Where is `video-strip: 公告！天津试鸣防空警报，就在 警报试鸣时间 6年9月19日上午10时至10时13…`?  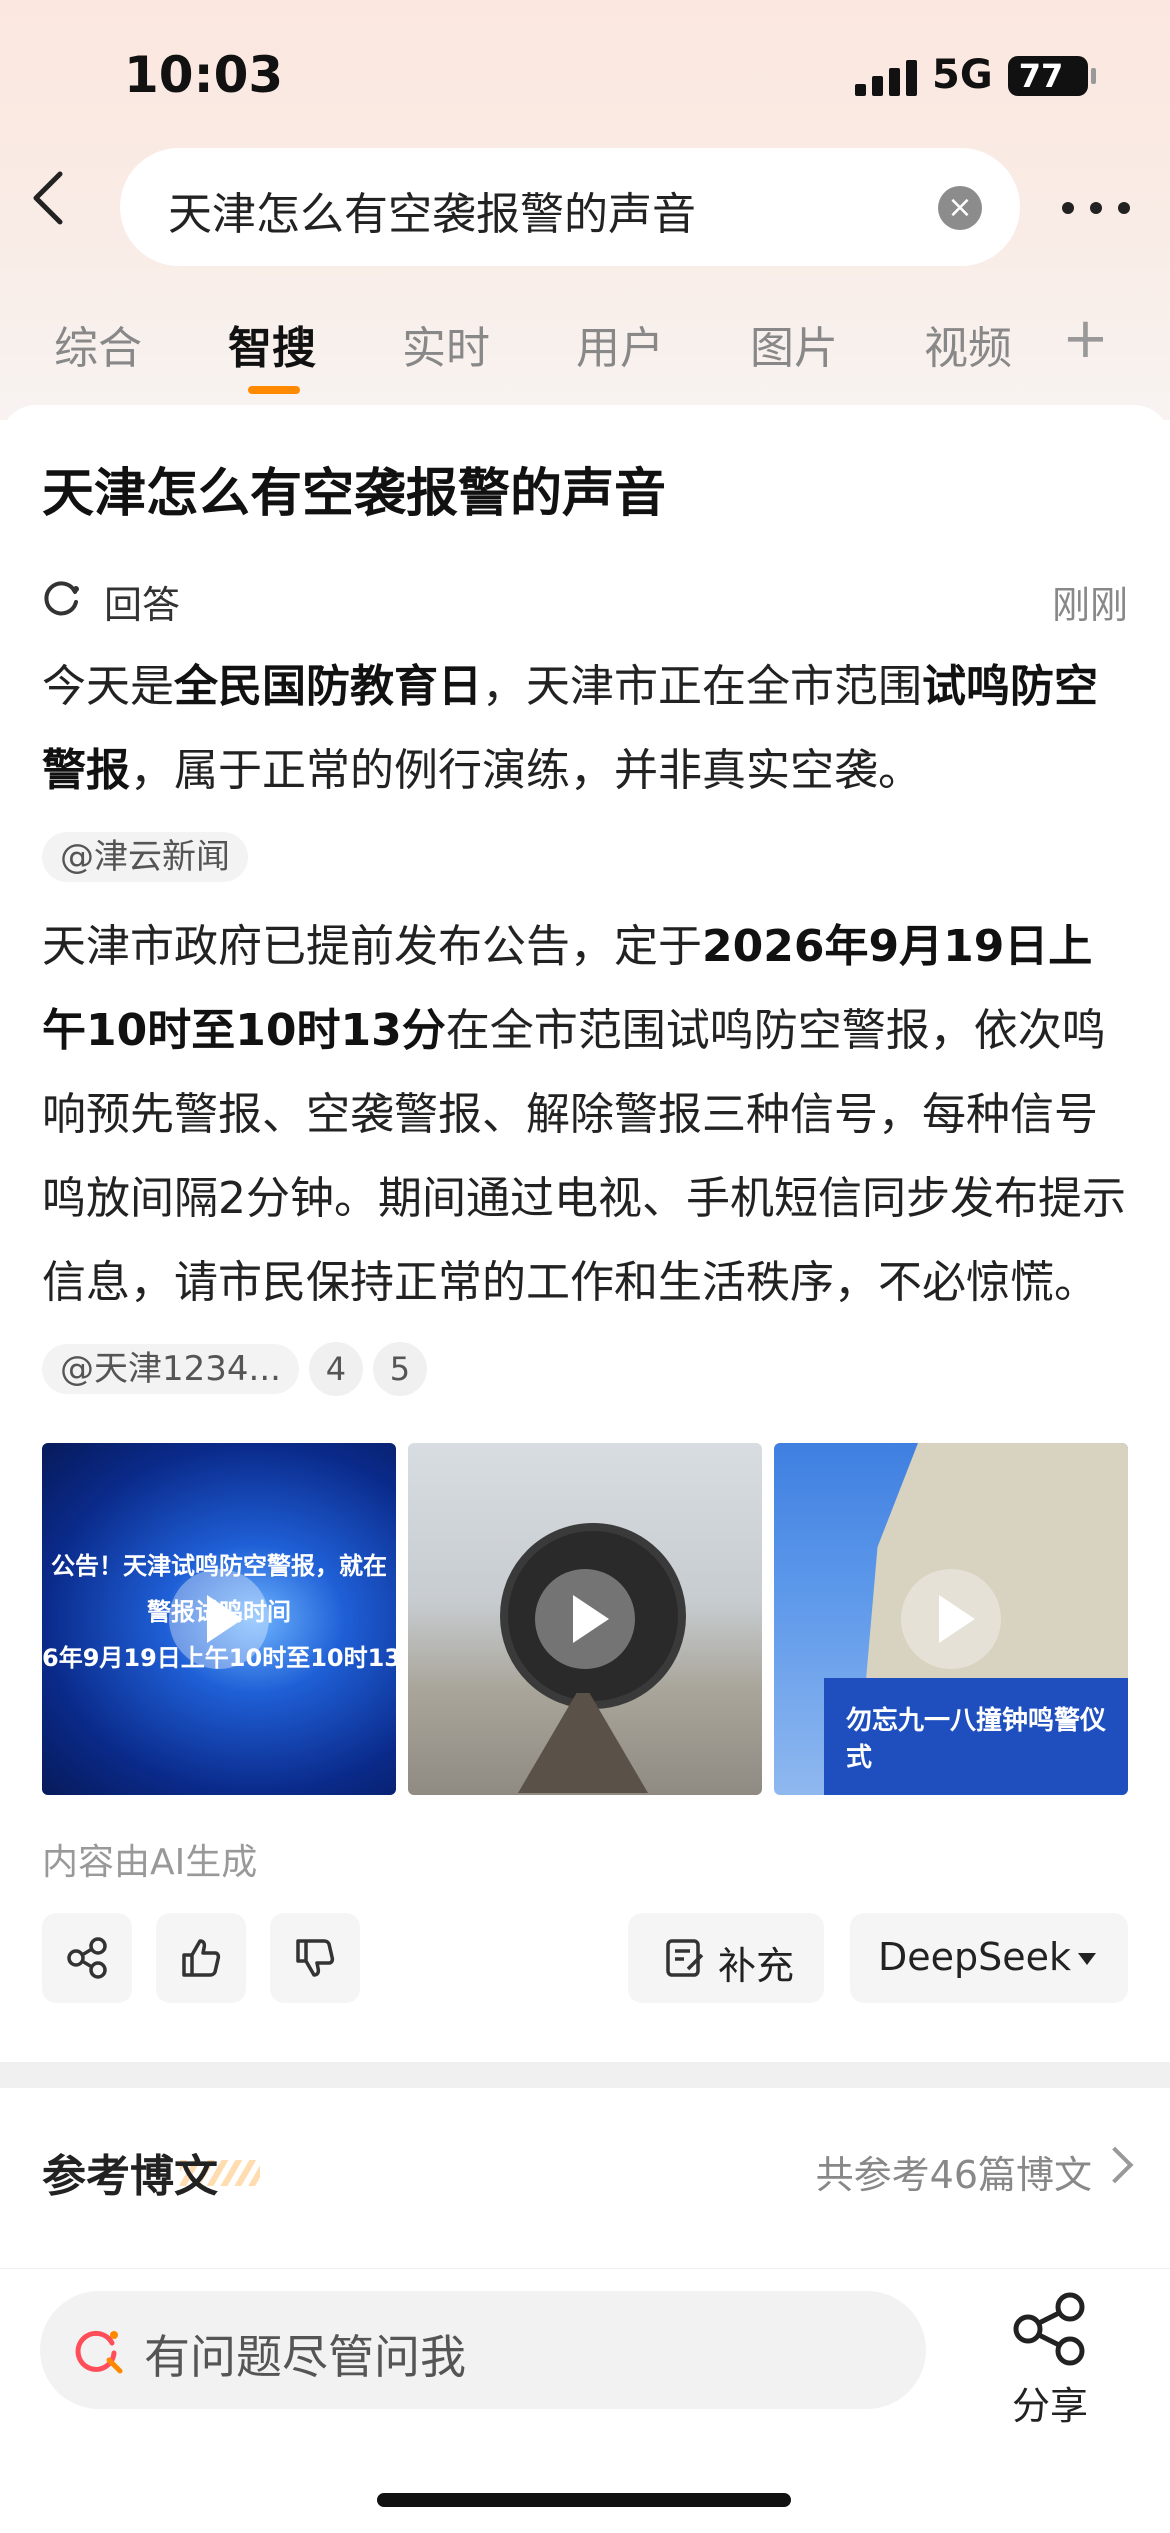 video-strip: 公告！天津试鸣防空警报，就在 警报试鸣时间 6年9月19日上午10时至10时13… is located at coordinates (585, 1619).